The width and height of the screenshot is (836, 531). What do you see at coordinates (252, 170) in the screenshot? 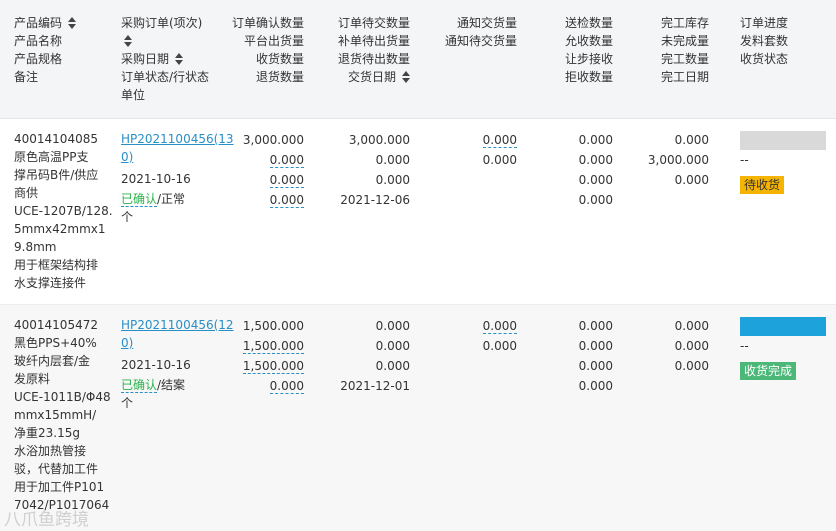
I see `quantity-values: 3,000.000 0.000 0.000 0.000` at bounding box center [252, 170].